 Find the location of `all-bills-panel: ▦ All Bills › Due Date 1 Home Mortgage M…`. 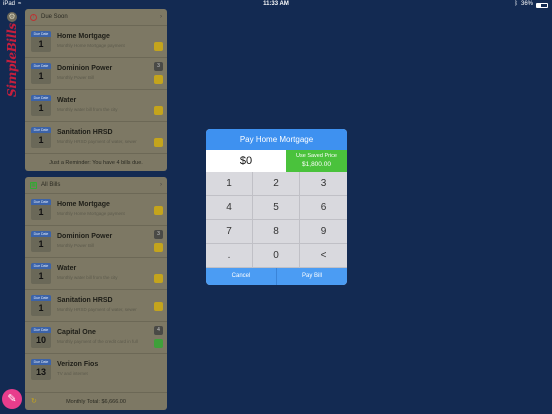

all-bills-panel: ▦ All Bills › Due Date 1 Home Mortgage M… is located at coordinates (96, 293).